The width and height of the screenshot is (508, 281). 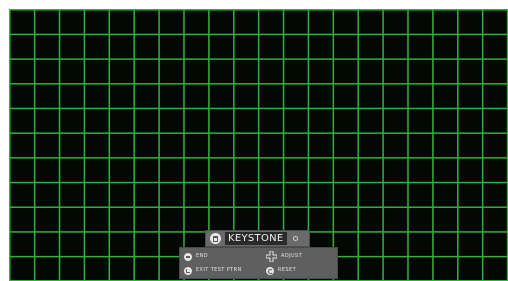 I want to click on adjust-label: ADJUST, so click(x=292, y=256).